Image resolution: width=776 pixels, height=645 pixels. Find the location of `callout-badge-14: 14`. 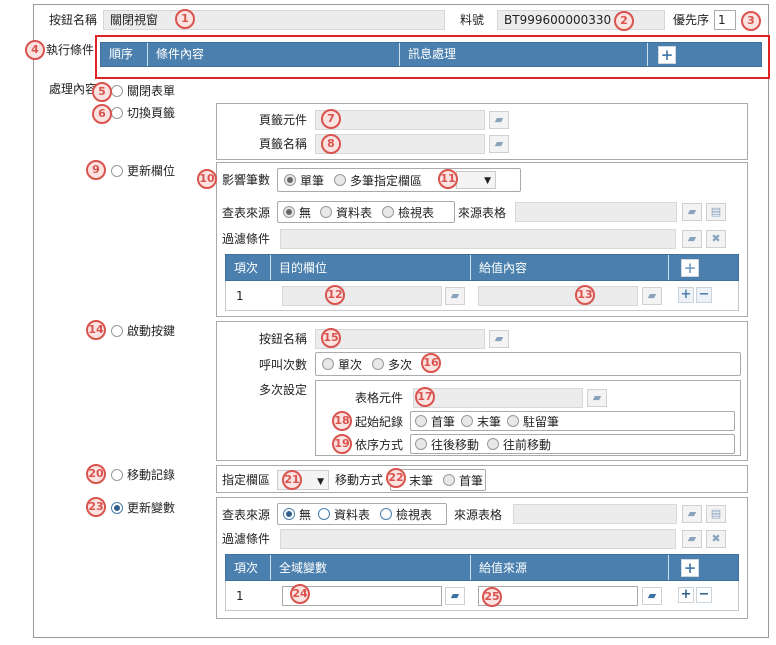

callout-badge-14: 14 is located at coordinates (96, 330).